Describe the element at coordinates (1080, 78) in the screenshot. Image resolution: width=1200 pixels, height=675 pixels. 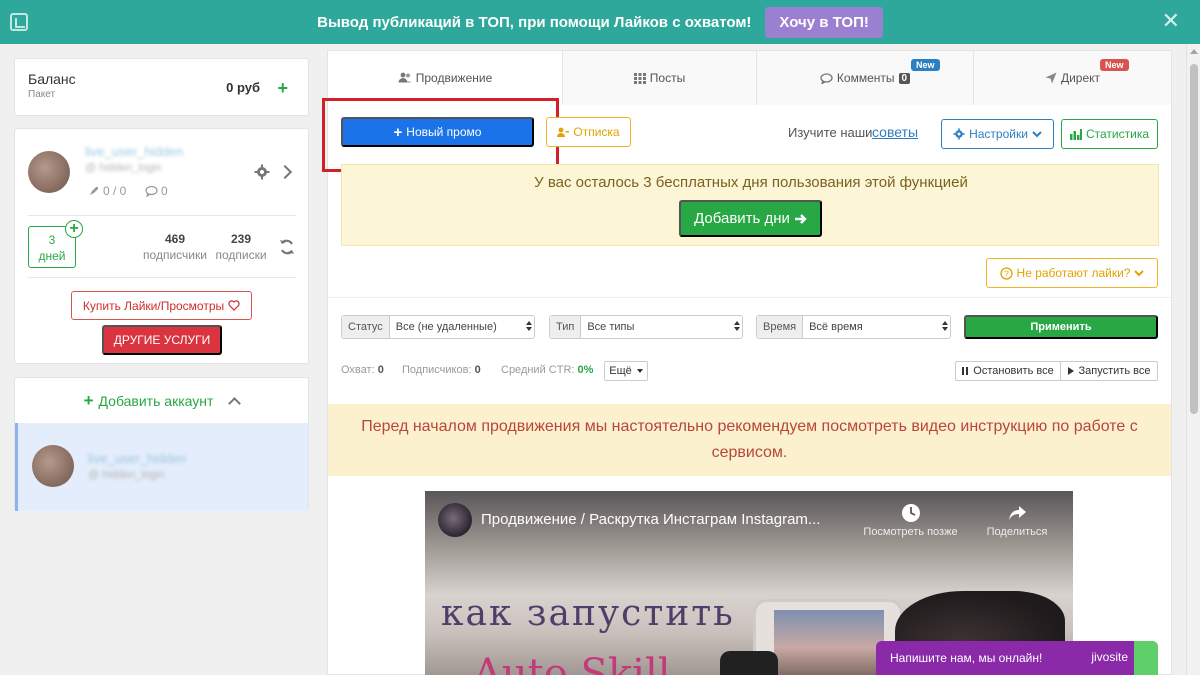
I see `tab-label: Директ` at that location.